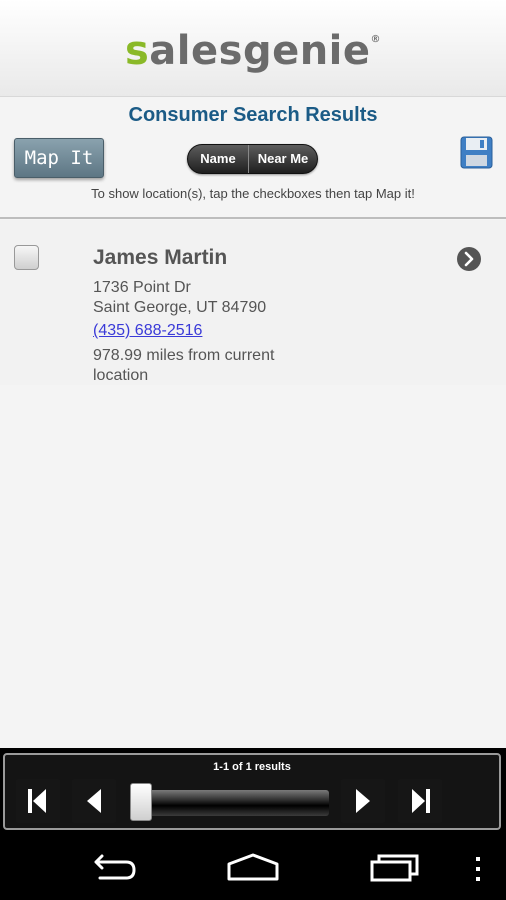  I want to click on recent-apps-icon, so click(395, 869).